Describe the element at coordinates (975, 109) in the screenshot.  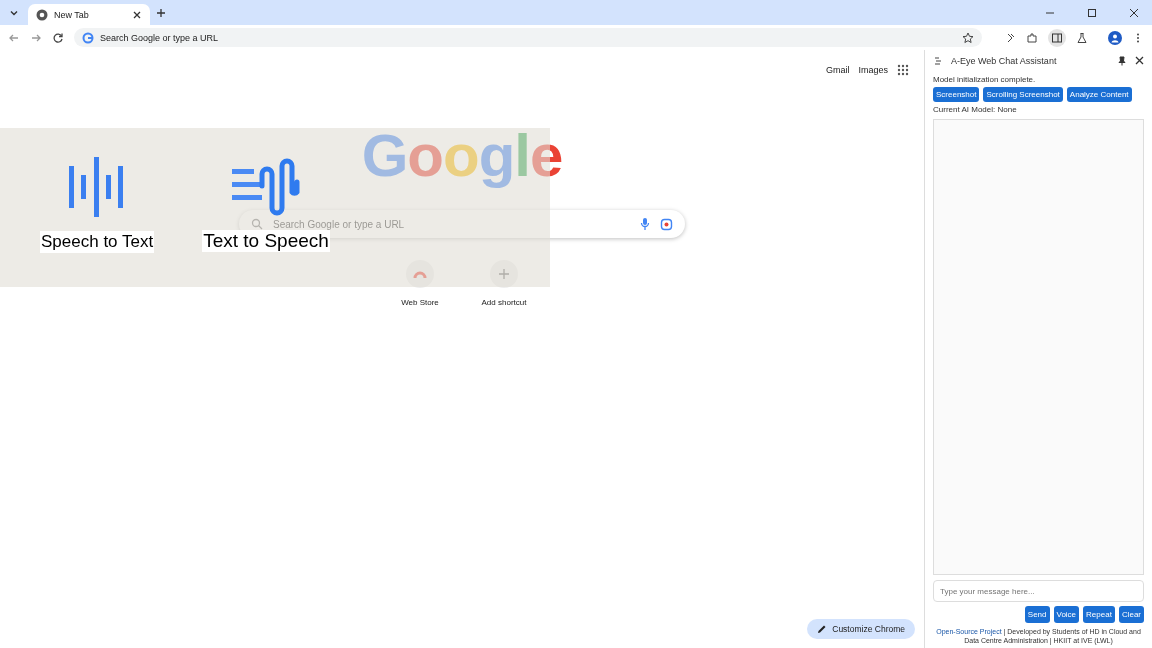
I see `model-info: Current AI Model: None` at that location.